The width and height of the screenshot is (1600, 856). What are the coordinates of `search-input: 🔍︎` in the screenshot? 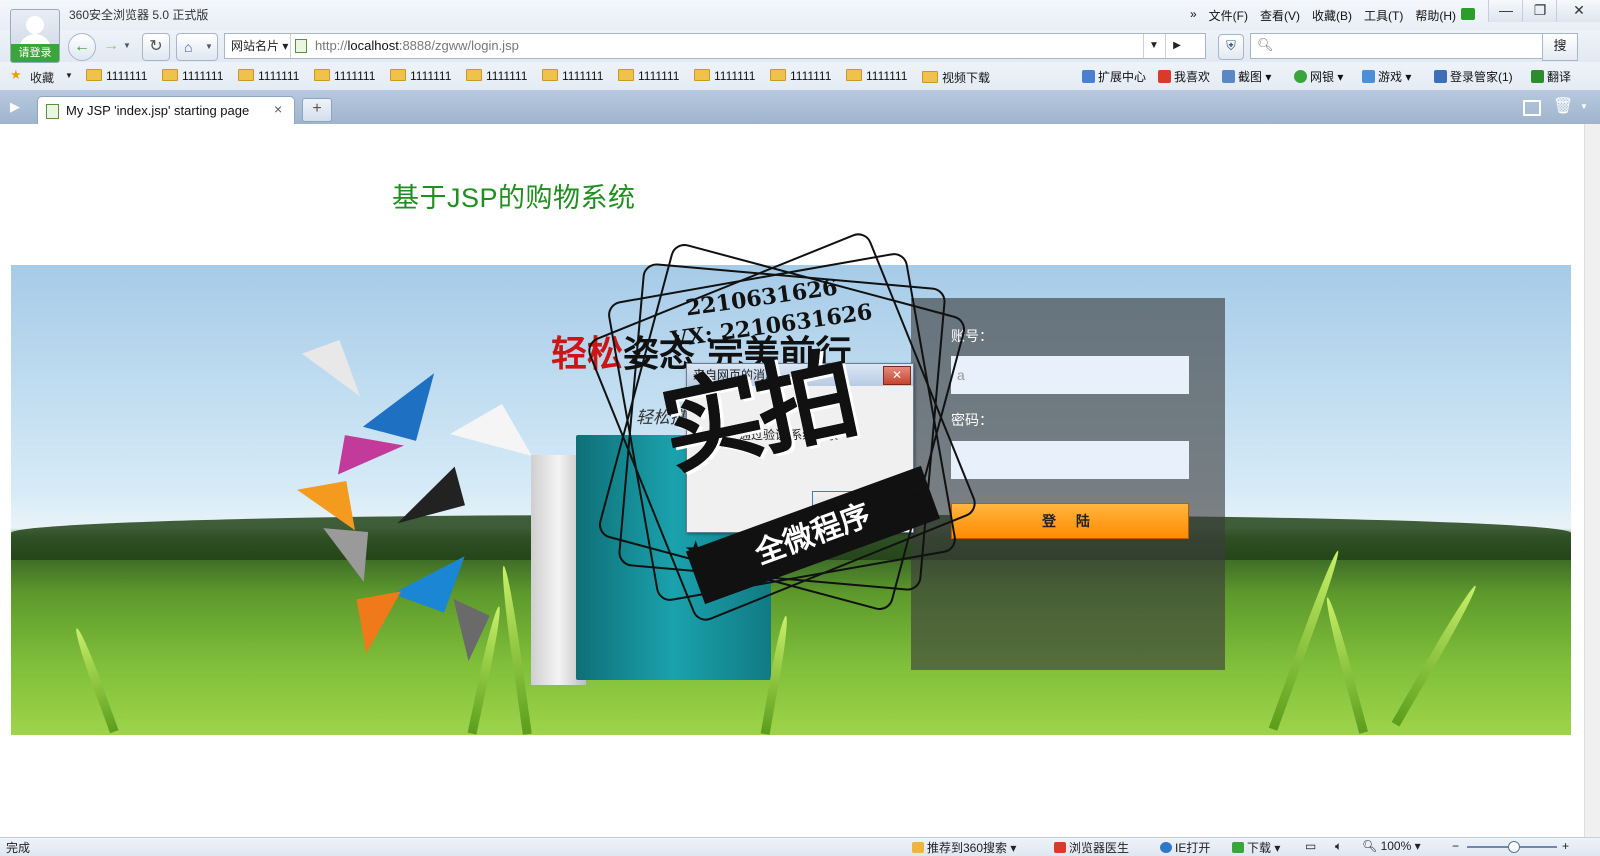 It's located at (1397, 46).